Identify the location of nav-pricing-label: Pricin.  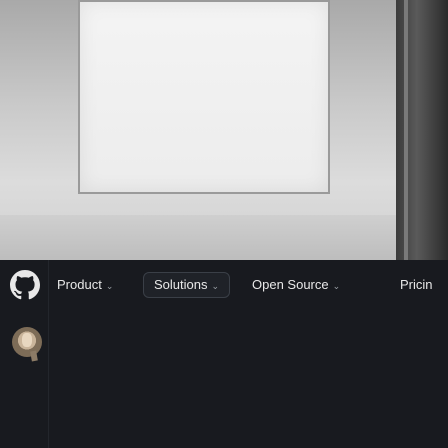
(416, 284).